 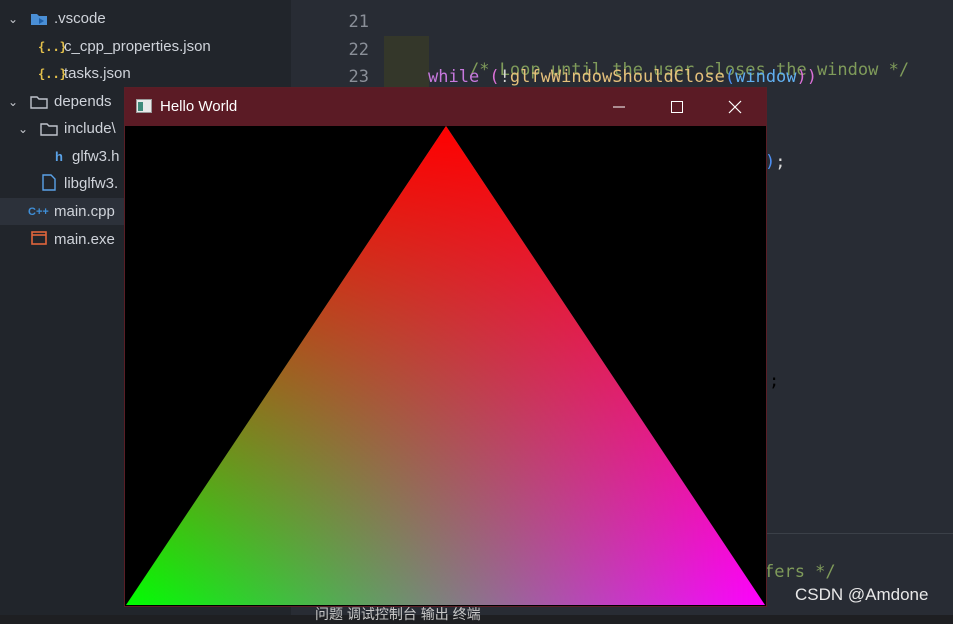 I want to click on line-number: 23, so click(x=358, y=77).